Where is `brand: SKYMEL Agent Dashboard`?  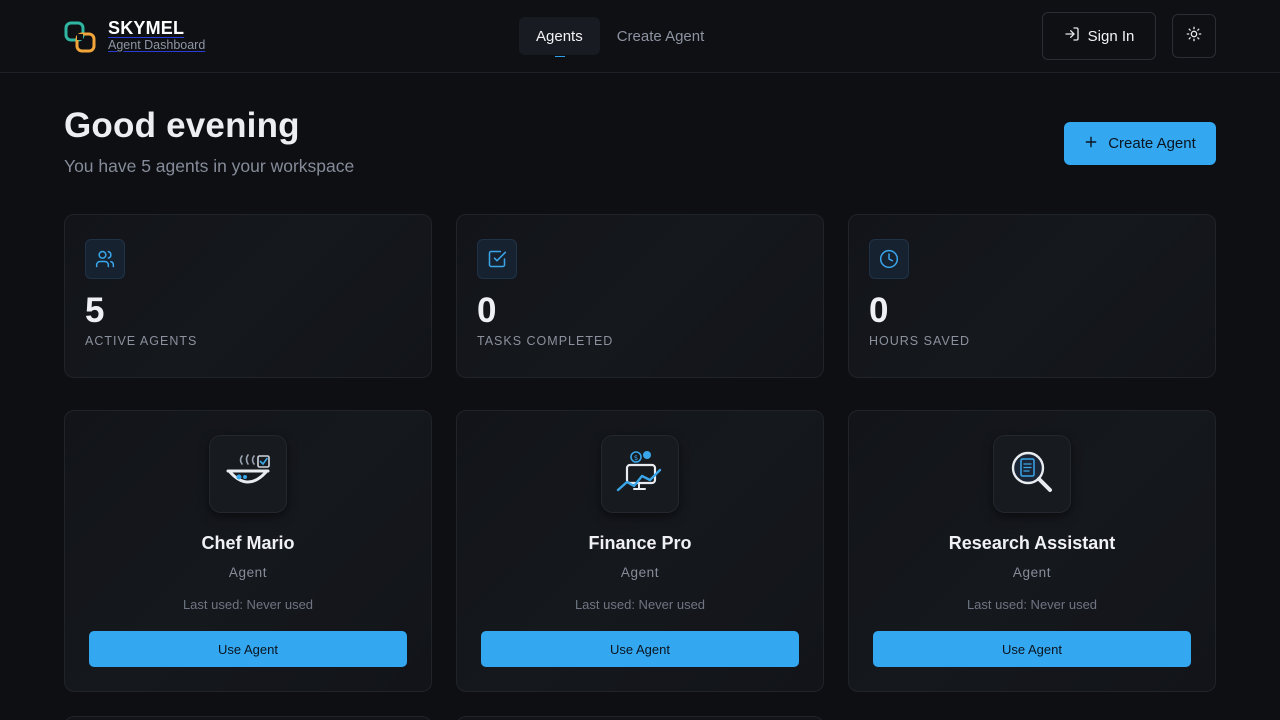
brand: SKYMEL Agent Dashboard is located at coordinates (135, 35).